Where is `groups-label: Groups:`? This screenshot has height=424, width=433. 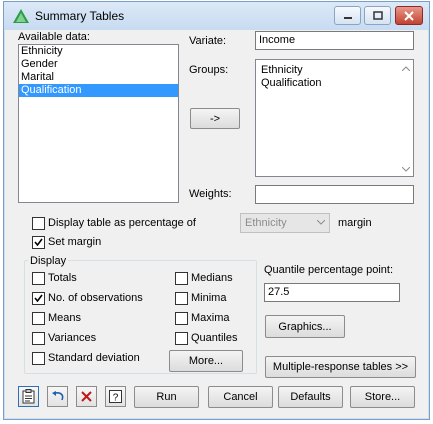 groups-label: Groups: is located at coordinates (209, 70).